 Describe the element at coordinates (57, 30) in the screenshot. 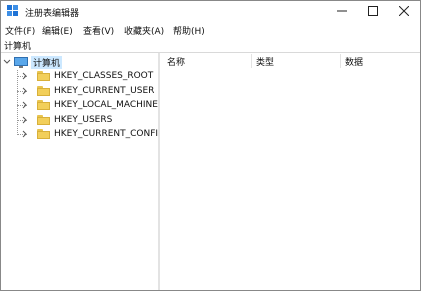

I see `menu-edit: 编辑(E)` at that location.